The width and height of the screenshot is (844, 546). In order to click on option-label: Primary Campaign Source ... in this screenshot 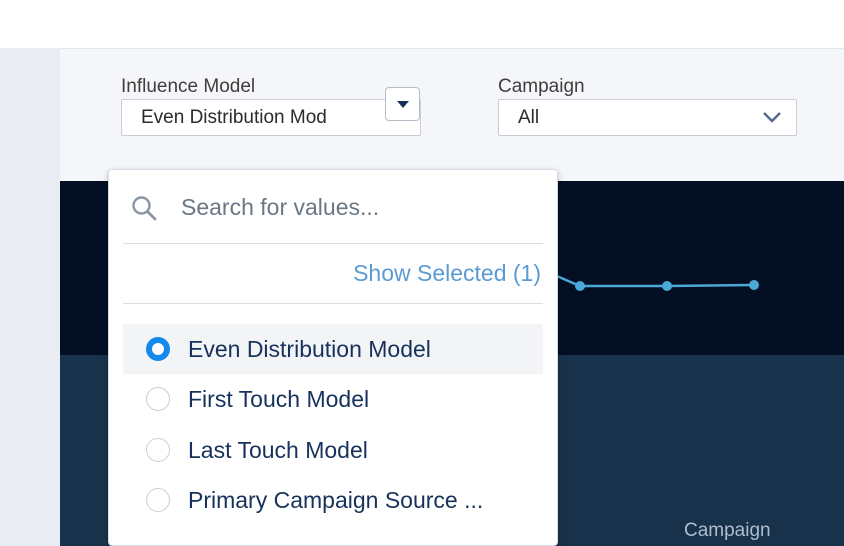, I will do `click(336, 499)`.